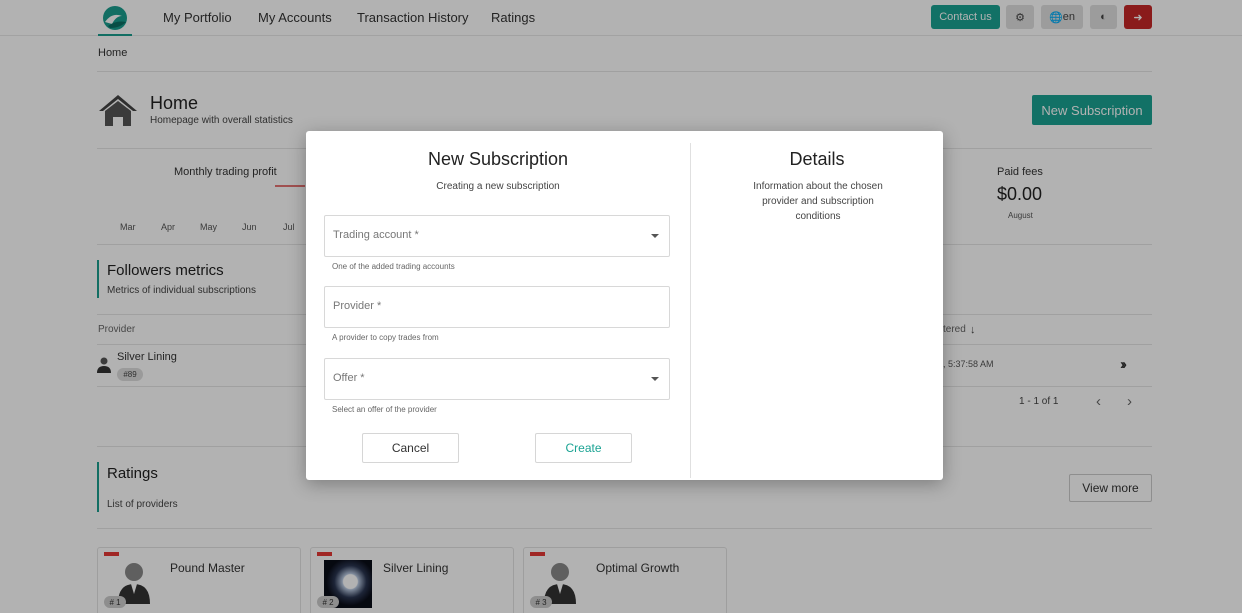 Image resolution: width=1242 pixels, height=613 pixels. Describe the element at coordinates (349, 378) in the screenshot. I see `offer-placeholder: Offer *` at that location.